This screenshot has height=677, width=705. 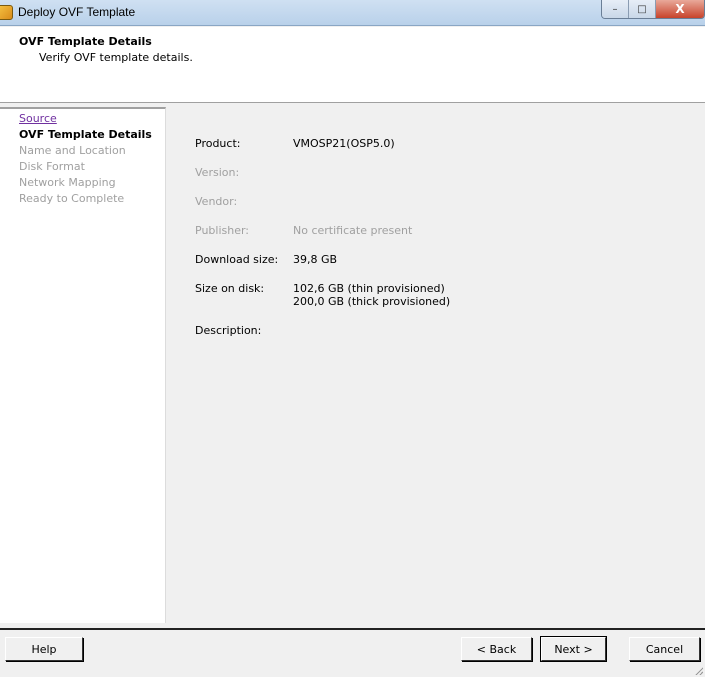 I want to click on step-ready-to-complete: Ready to Complete, so click(x=72, y=198).